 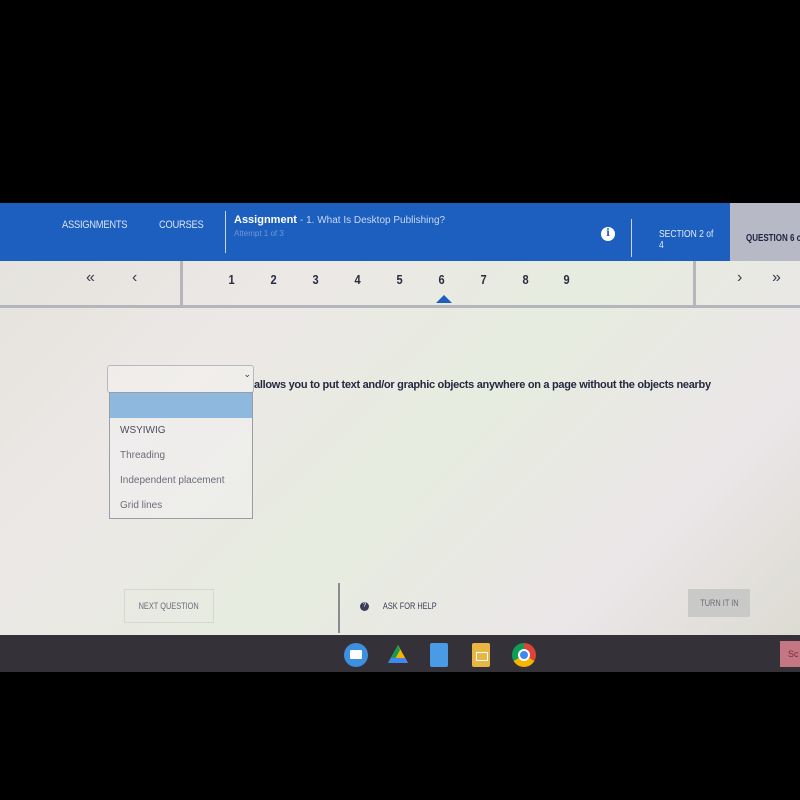 I want to click on google-slides-icon, so click(x=481, y=655).